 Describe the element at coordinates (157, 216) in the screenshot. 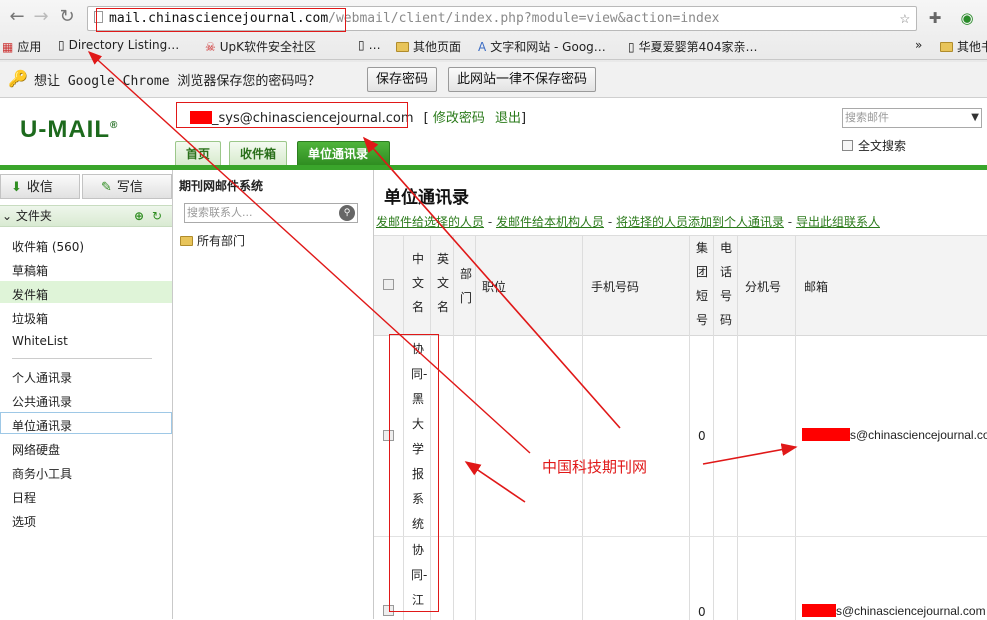

I see `refresh-icon: ↻` at that location.